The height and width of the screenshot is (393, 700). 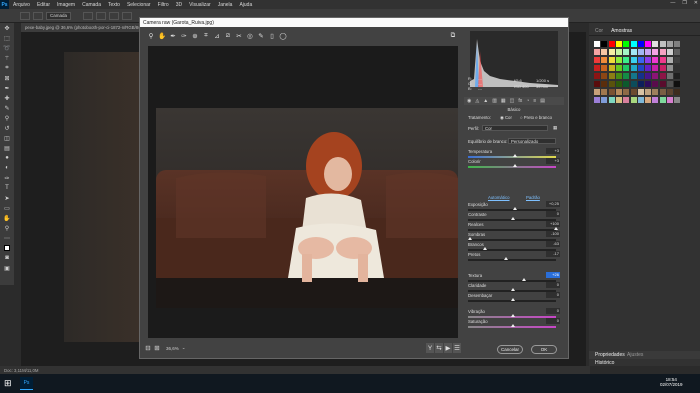 What do you see at coordinates (553, 234) in the screenshot?
I see `slider-value-sombras: -100` at bounding box center [553, 234].